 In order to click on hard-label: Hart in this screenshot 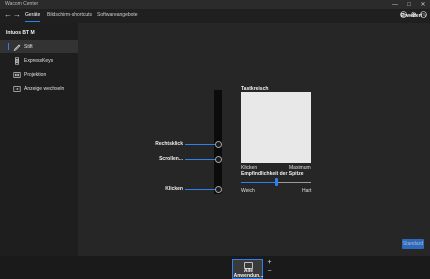, I will do `click(307, 191)`.